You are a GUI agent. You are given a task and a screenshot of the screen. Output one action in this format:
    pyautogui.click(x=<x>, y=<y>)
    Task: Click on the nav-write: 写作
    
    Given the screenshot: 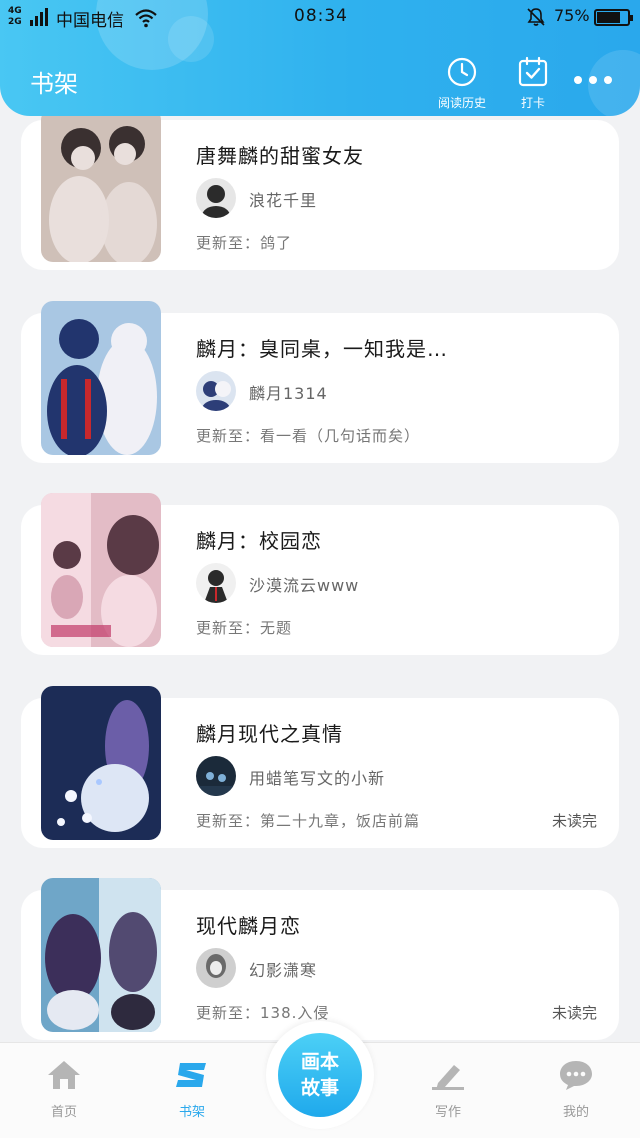 What is the action you would take?
    pyautogui.click(x=448, y=1089)
    